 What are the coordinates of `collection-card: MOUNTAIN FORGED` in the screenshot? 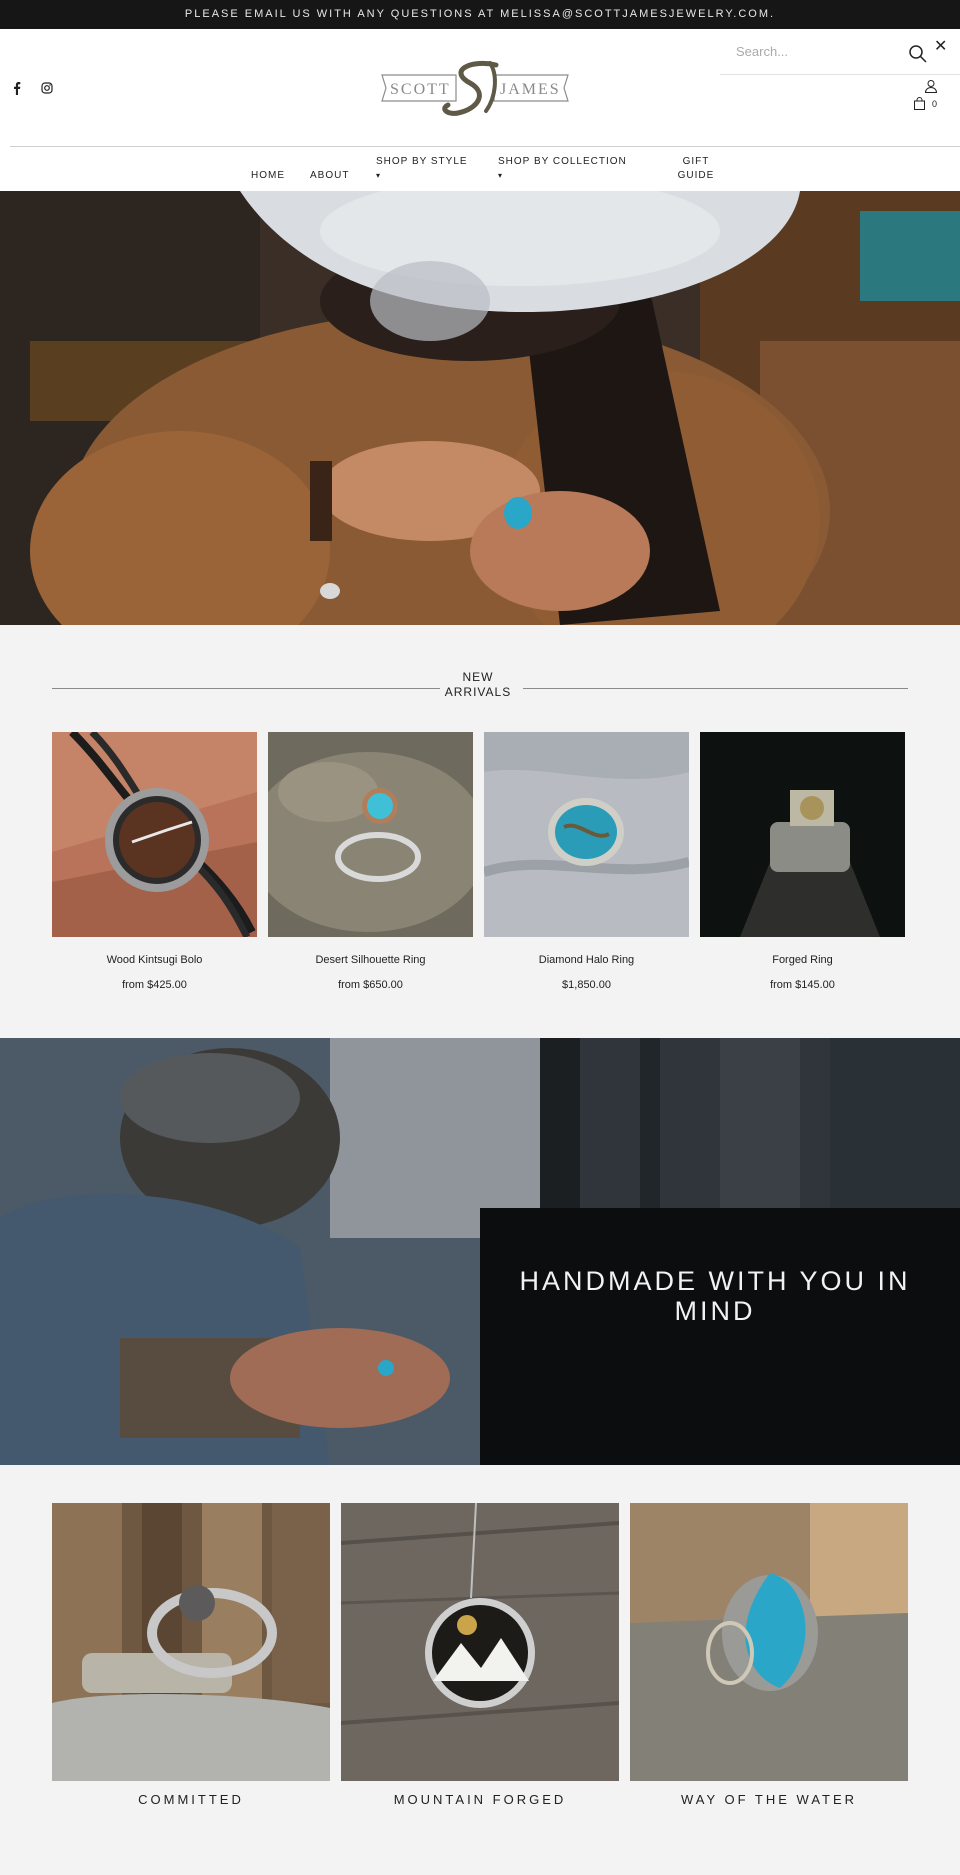 It's located at (480, 1655).